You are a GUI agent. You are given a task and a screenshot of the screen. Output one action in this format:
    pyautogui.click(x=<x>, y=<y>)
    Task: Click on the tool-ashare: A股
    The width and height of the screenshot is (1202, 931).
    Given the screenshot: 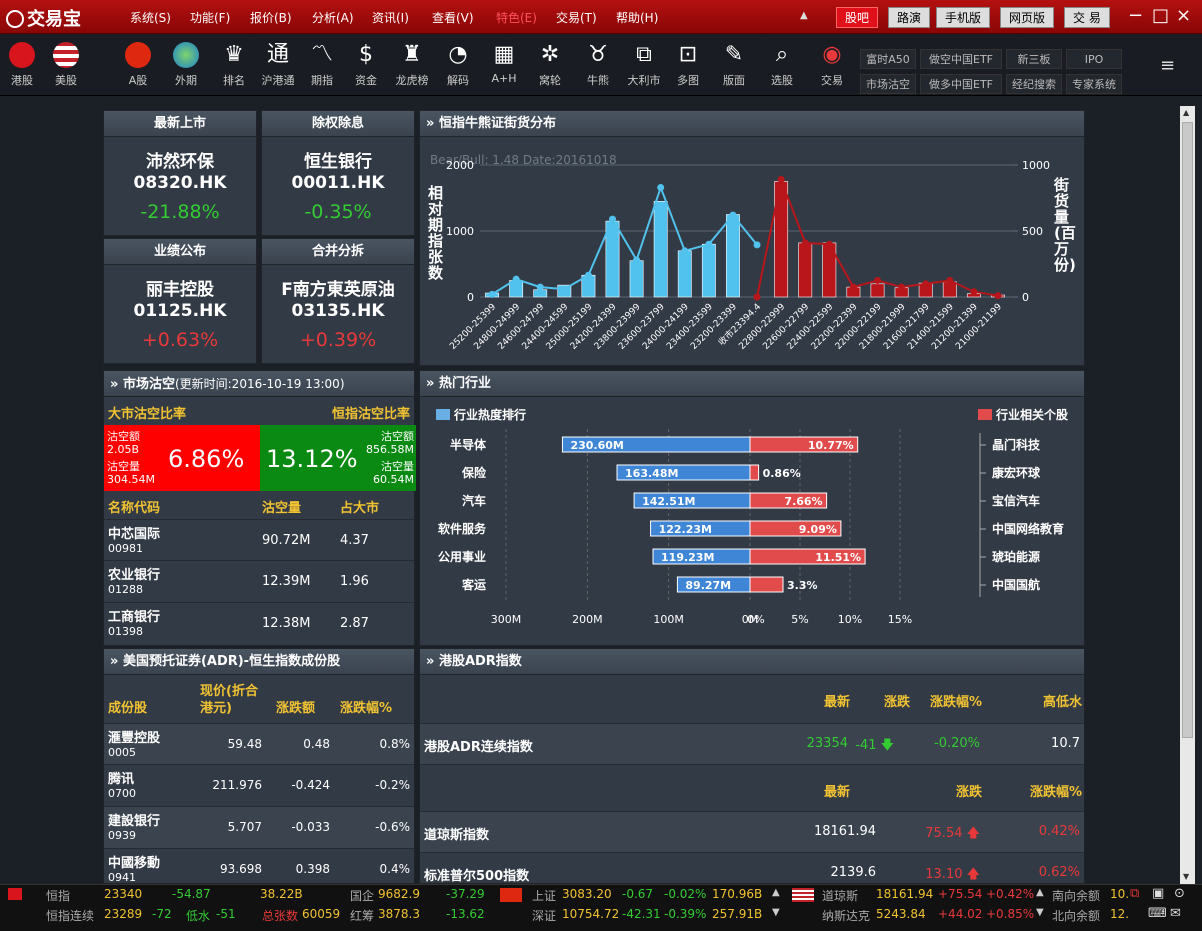 What is the action you would take?
    pyautogui.click(x=138, y=63)
    